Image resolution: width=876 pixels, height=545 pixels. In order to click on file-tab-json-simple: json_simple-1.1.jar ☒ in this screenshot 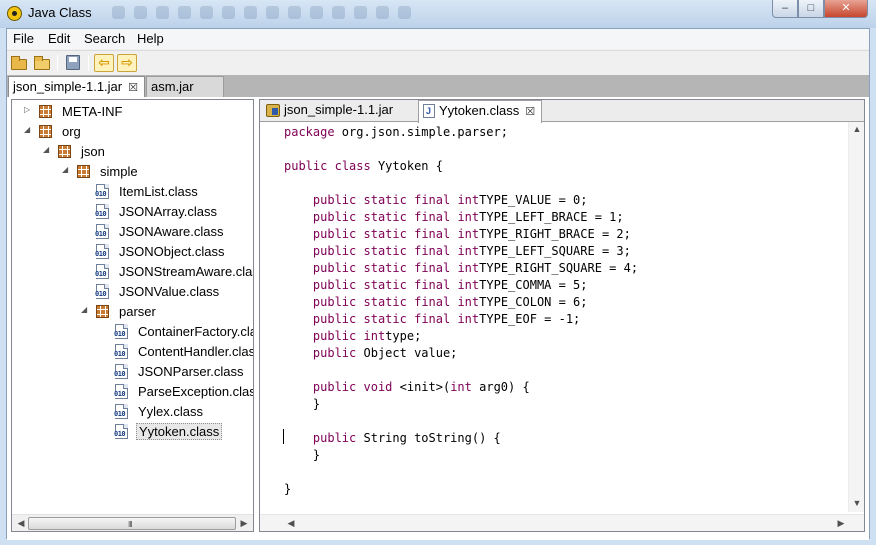, I will do `click(76, 87)`.